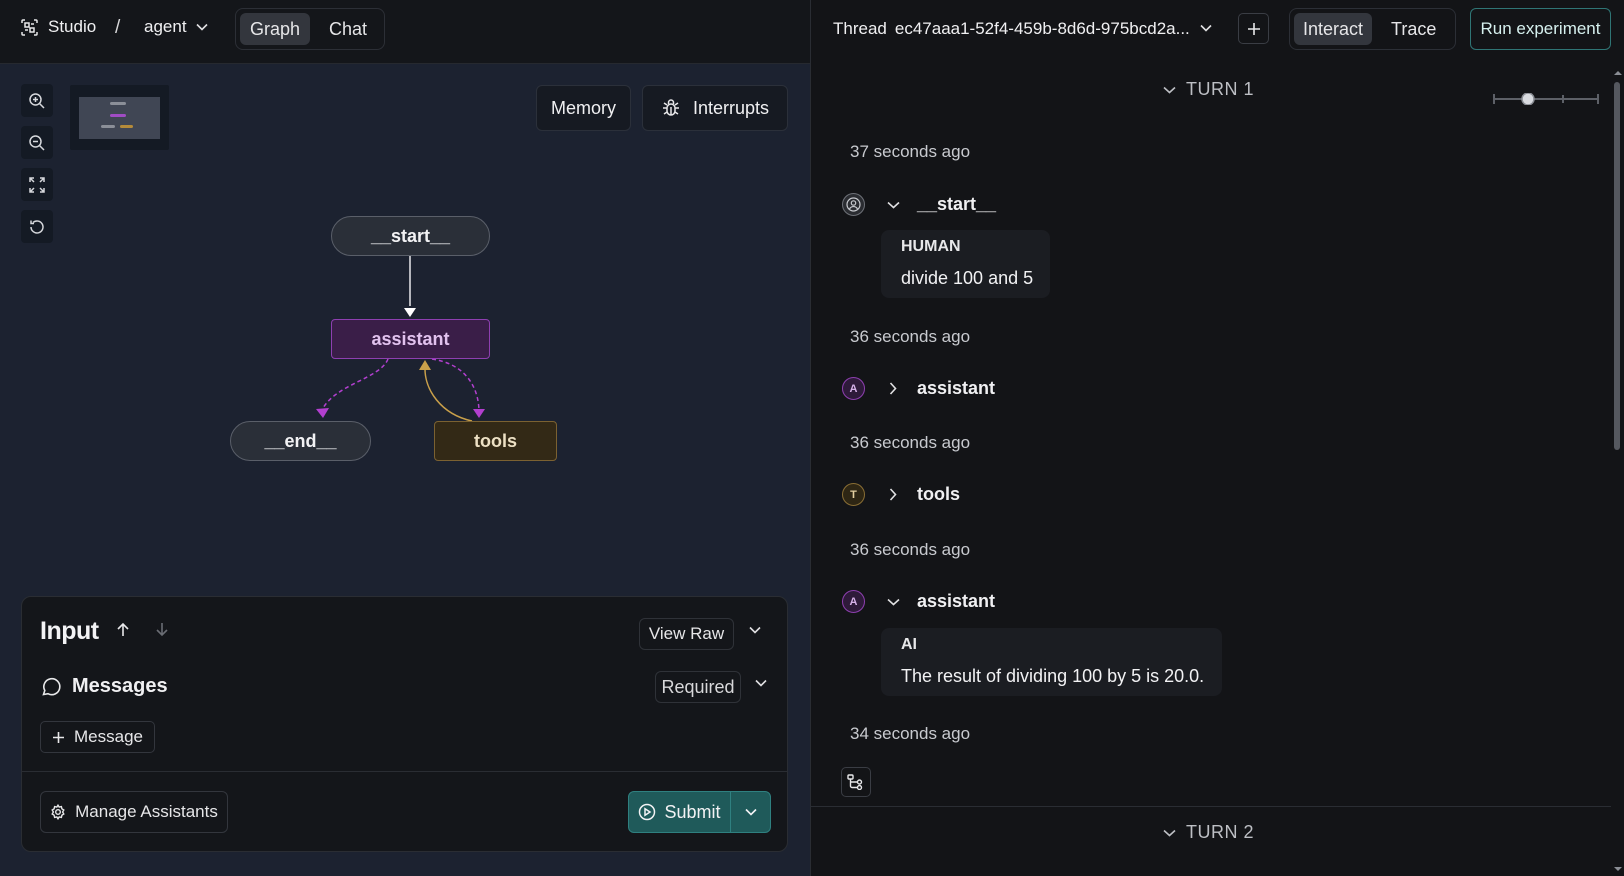  Describe the element at coordinates (910, 151) in the screenshot. I see `timestamp: 37 seconds ago` at that location.